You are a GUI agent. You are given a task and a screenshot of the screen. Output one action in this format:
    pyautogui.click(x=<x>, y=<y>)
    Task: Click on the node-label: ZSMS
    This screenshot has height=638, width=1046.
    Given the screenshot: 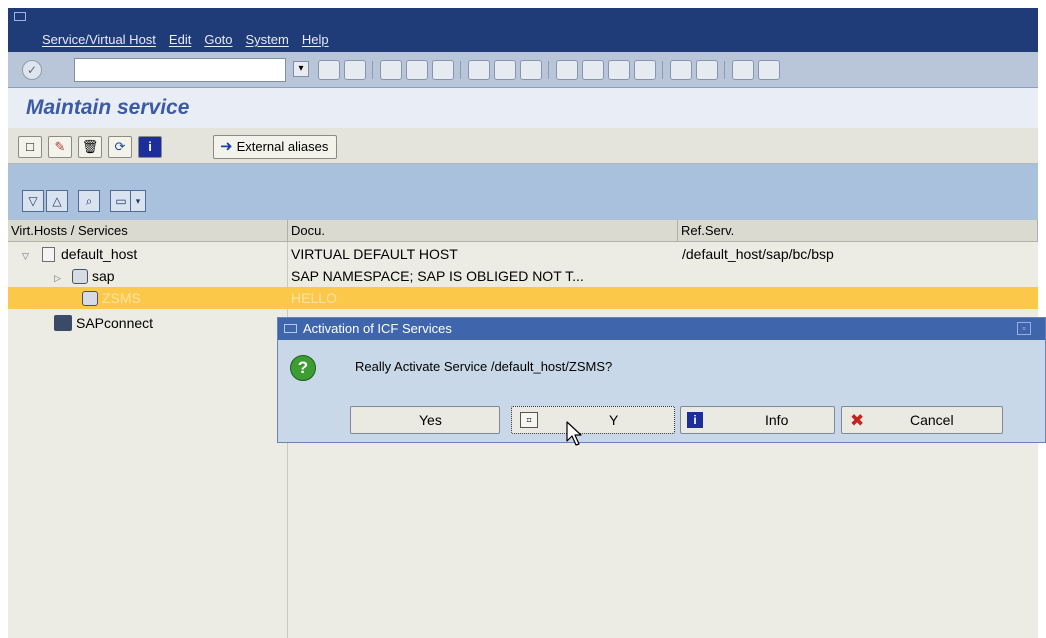 What is the action you would take?
    pyautogui.click(x=121, y=298)
    